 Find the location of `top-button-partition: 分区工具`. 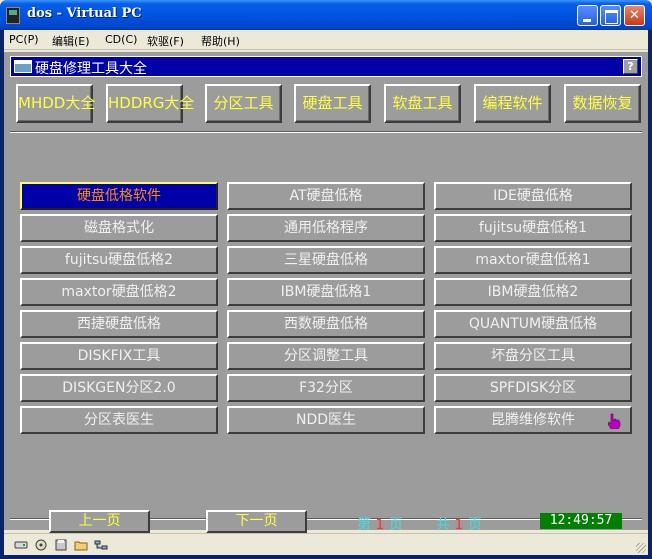

top-button-partition: 分区工具 is located at coordinates (243, 103).